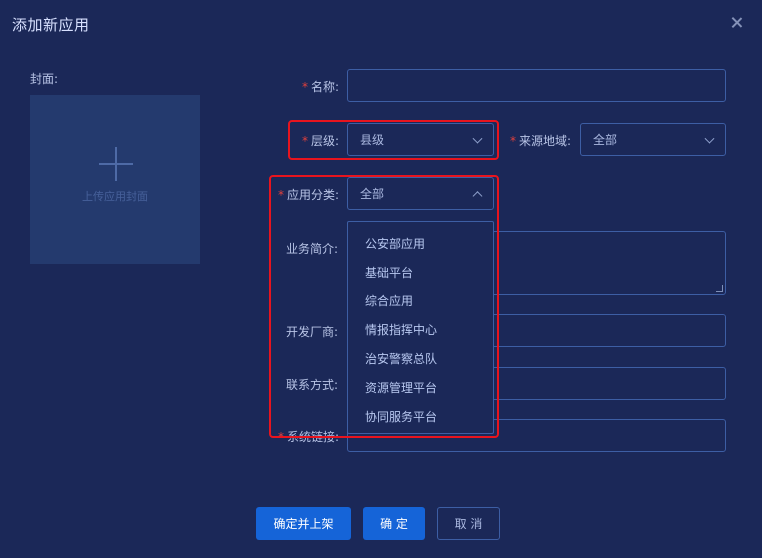  I want to click on source-region-select: 全部, so click(653, 139).